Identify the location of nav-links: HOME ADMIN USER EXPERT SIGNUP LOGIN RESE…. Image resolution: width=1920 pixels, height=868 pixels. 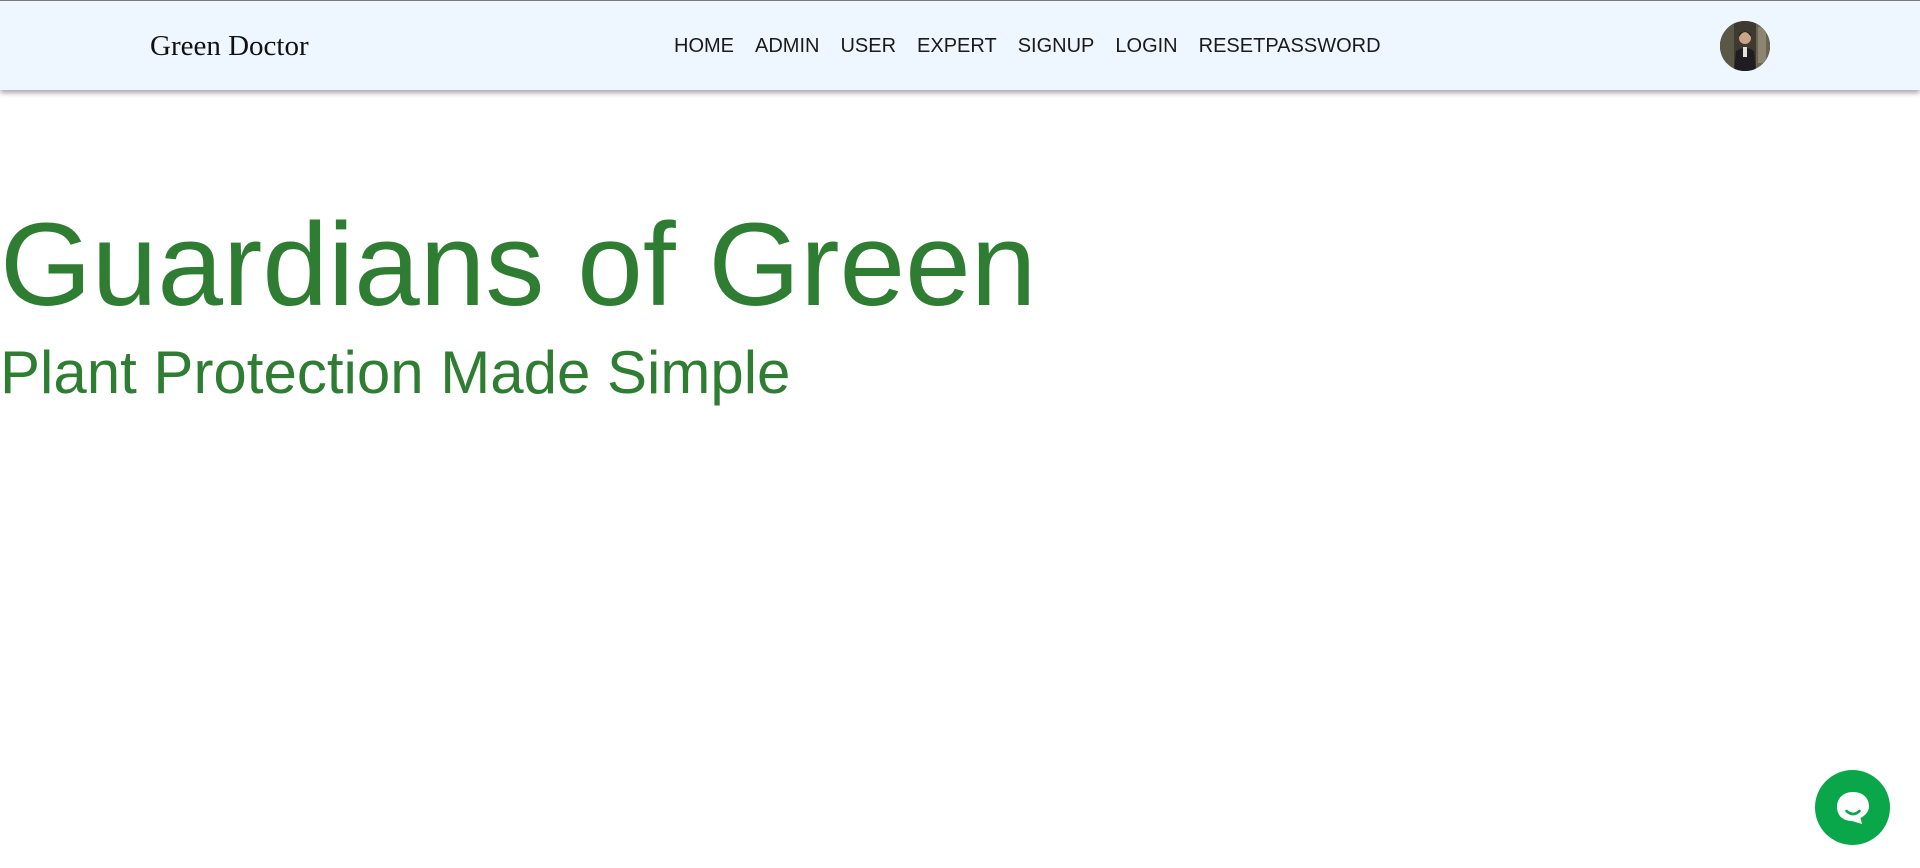
(1027, 46).